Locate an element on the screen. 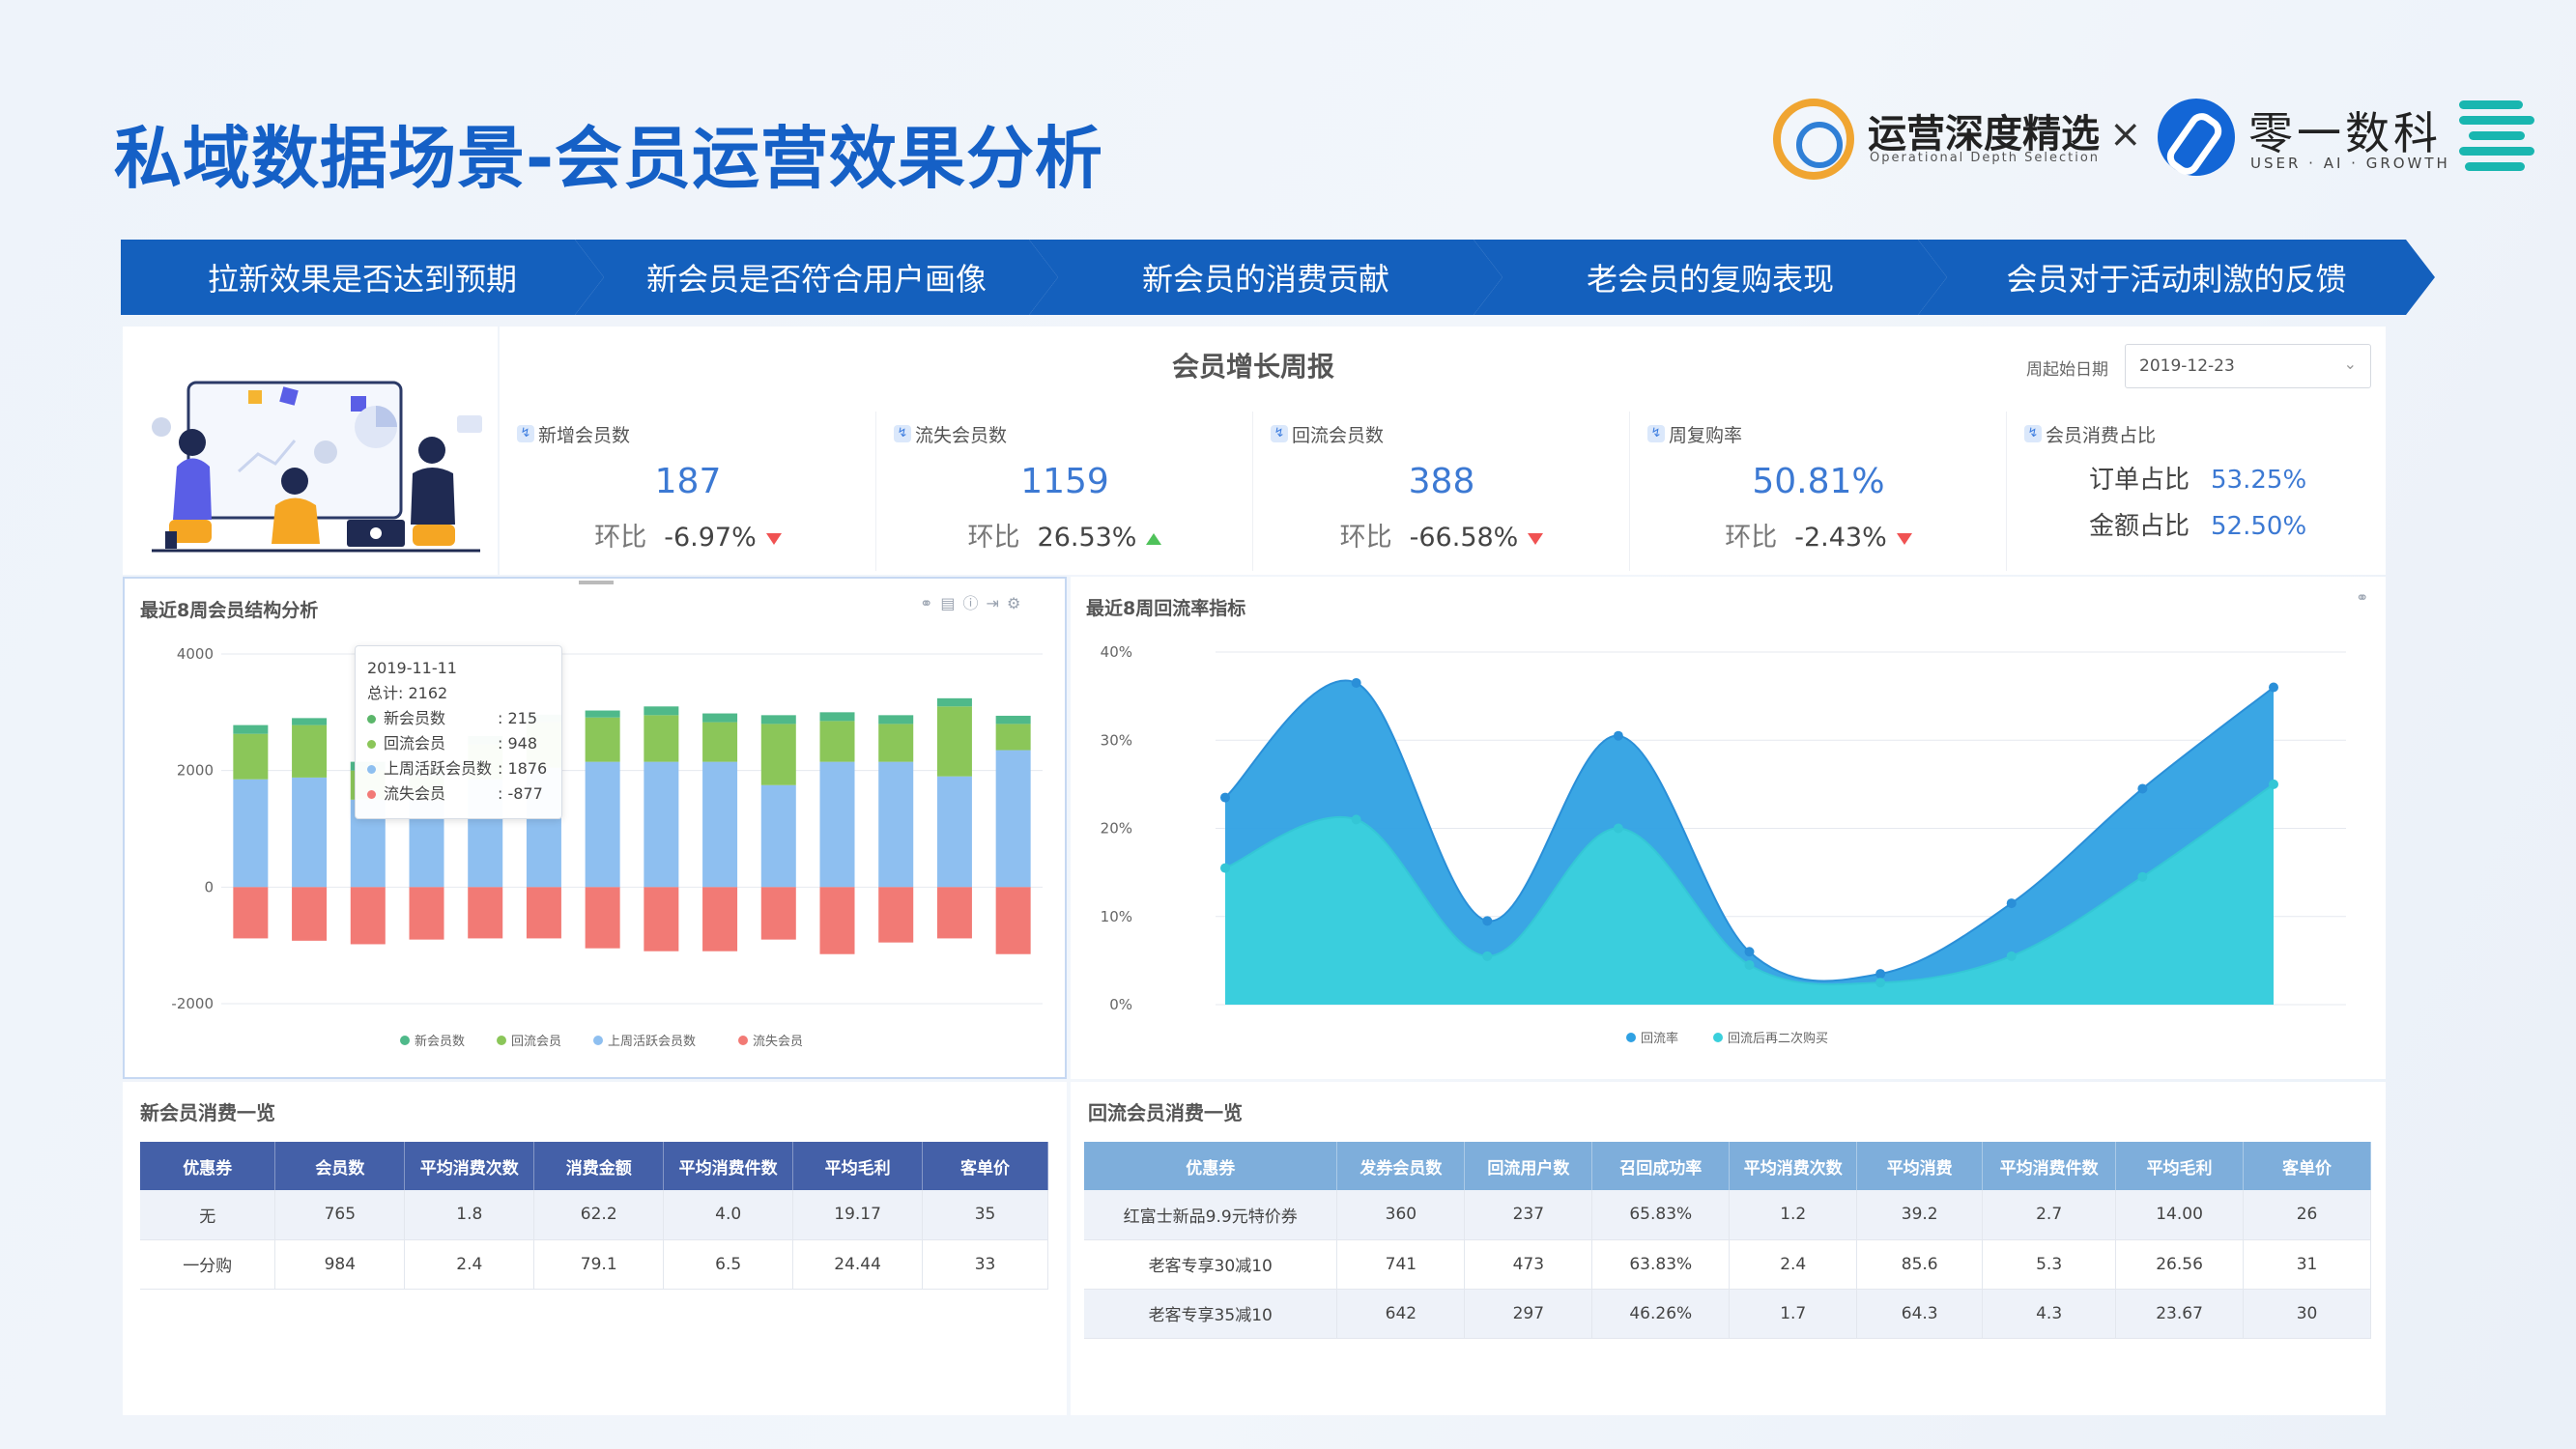  legend-label: 回流率 is located at coordinates (1660, 1038).